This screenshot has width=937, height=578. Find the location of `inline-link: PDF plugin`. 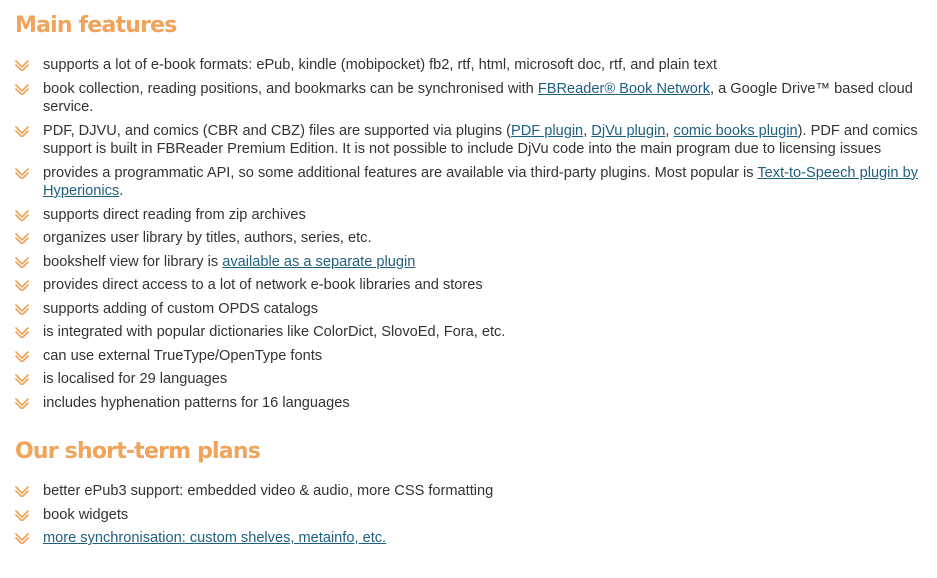

inline-link: PDF plugin is located at coordinates (547, 131).